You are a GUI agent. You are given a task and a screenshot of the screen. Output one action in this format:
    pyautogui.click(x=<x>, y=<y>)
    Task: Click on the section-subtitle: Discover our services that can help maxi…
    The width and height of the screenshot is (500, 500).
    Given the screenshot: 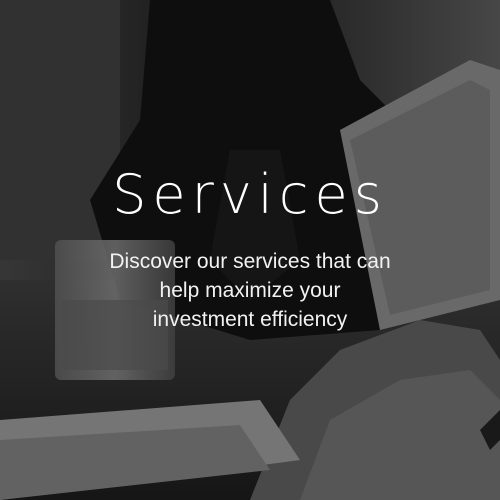 What is the action you would take?
    pyautogui.click(x=250, y=290)
    